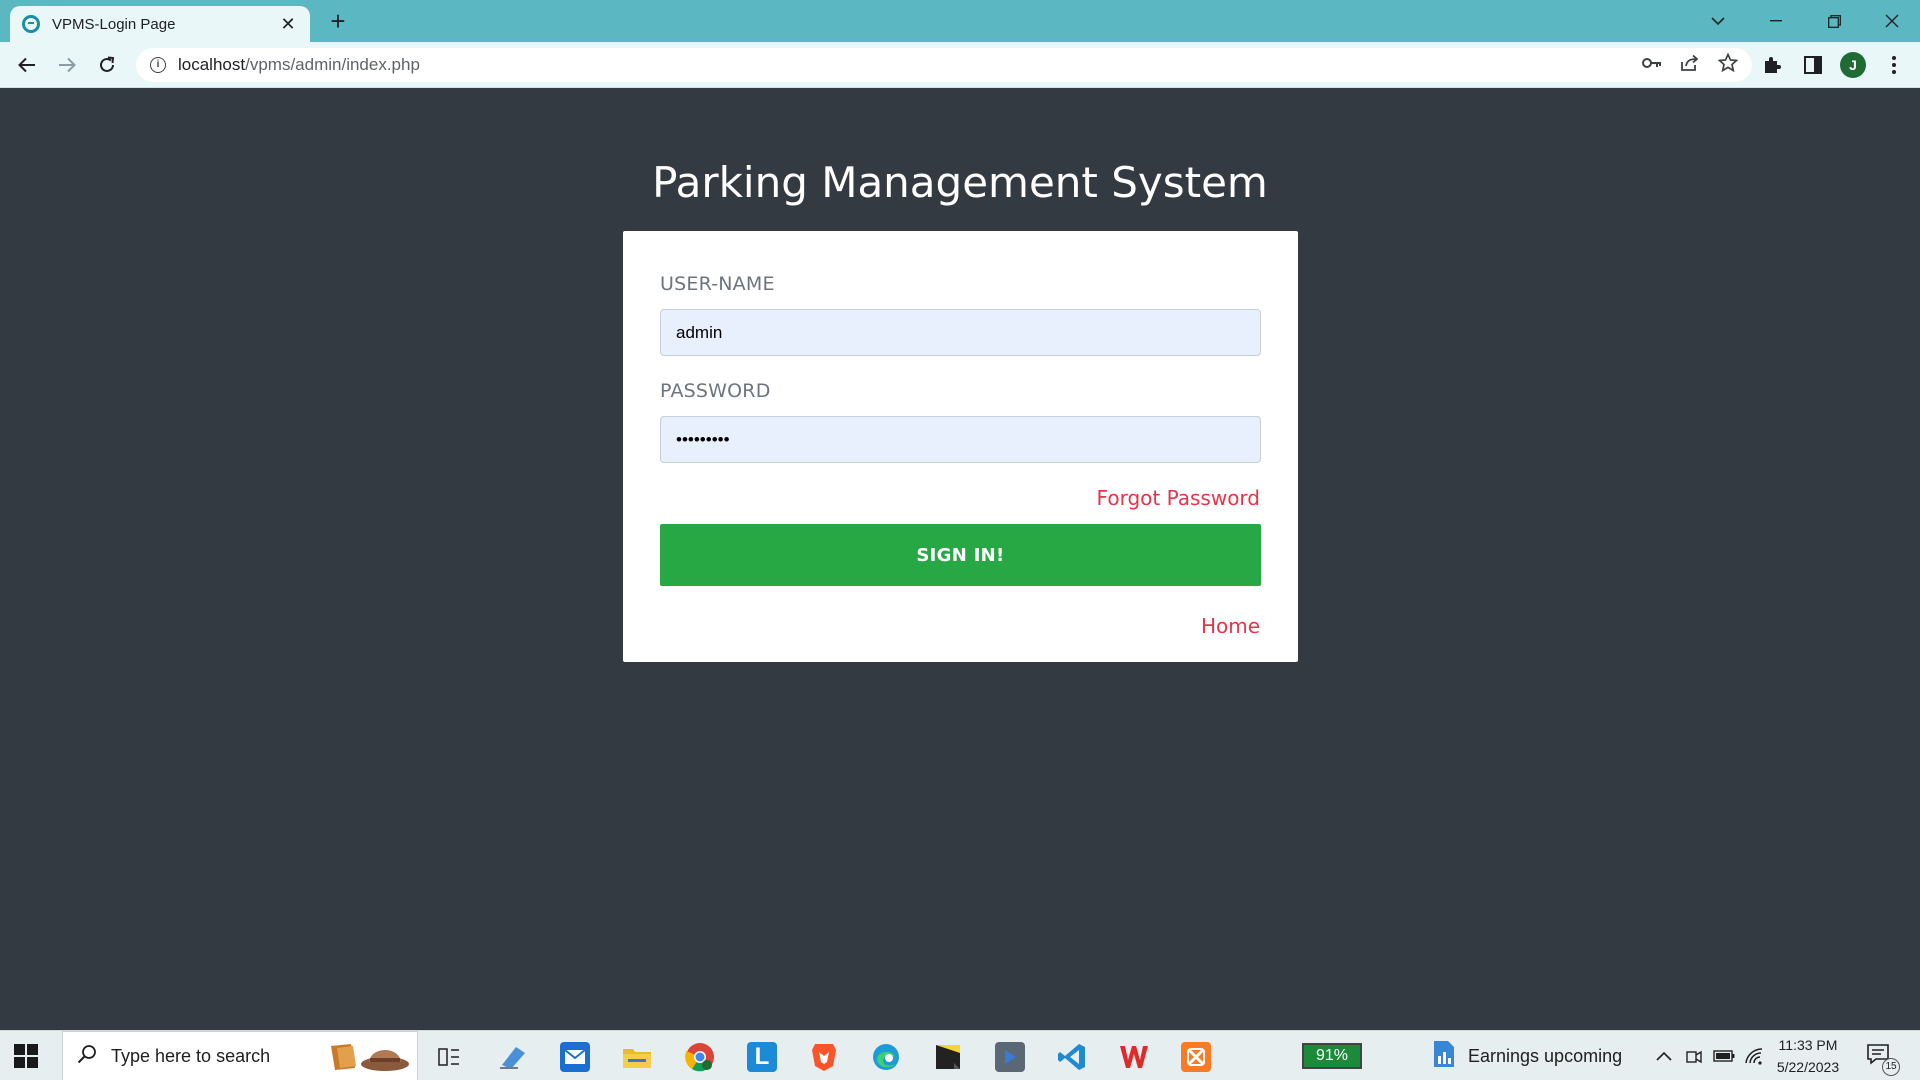 This screenshot has width=1920, height=1080. Describe the element at coordinates (960, 332) in the screenshot. I see `username-input` at that location.